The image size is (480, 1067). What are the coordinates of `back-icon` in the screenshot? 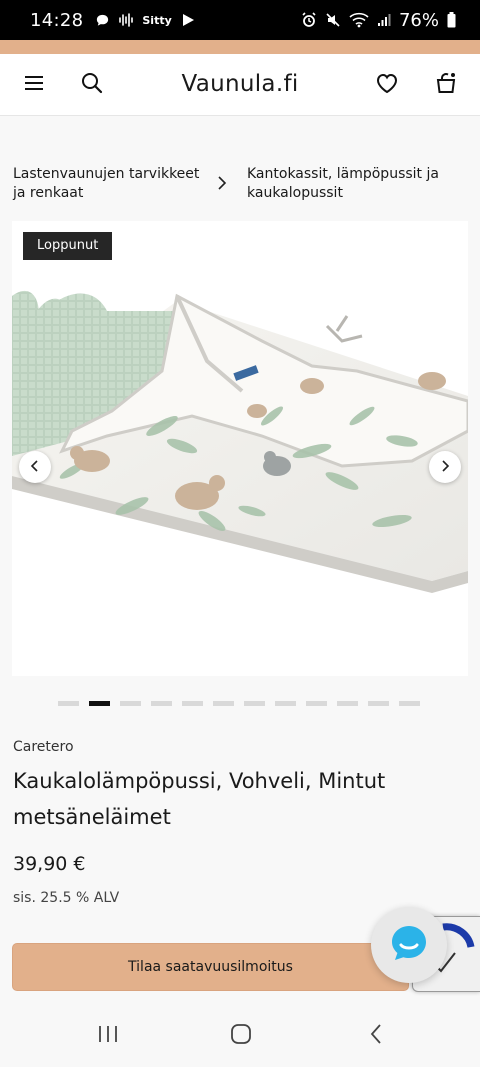 It's located at (376, 1036).